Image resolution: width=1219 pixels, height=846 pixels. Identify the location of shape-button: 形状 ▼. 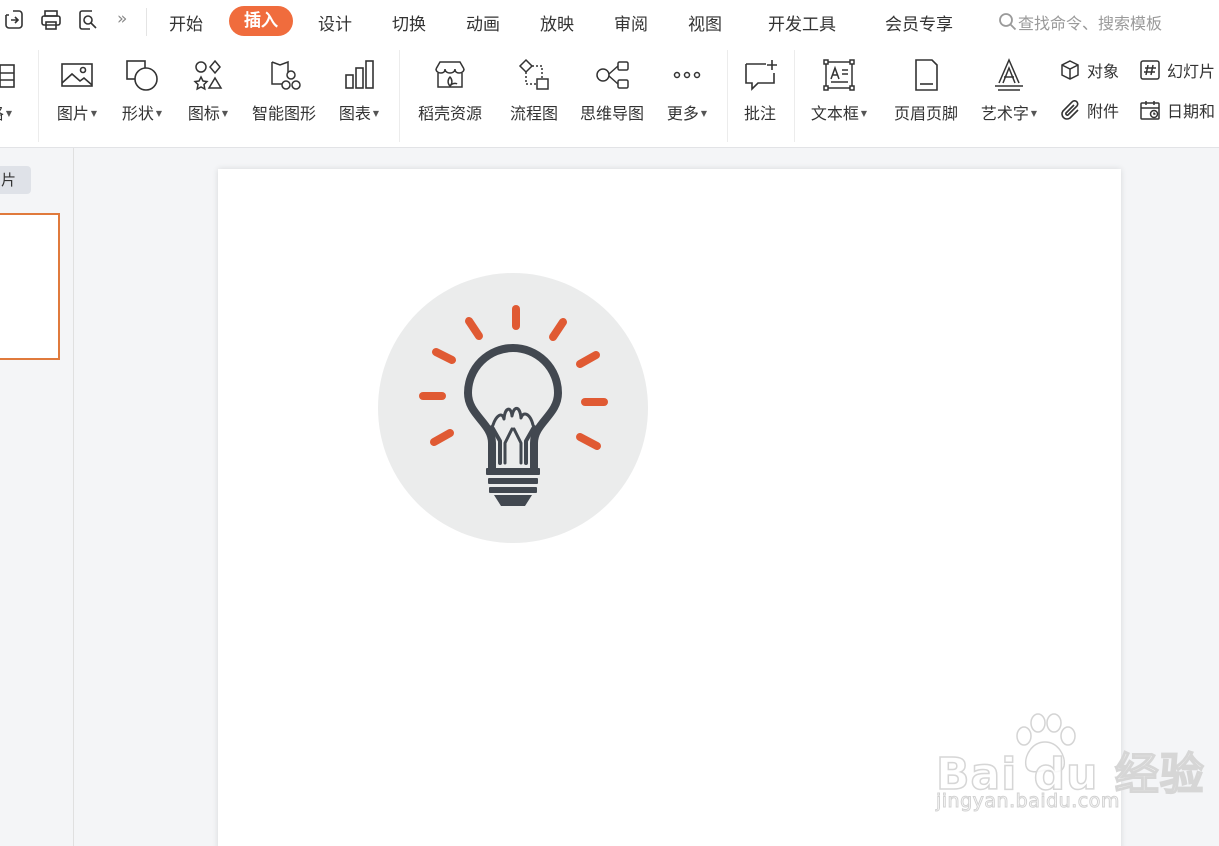
(142, 90).